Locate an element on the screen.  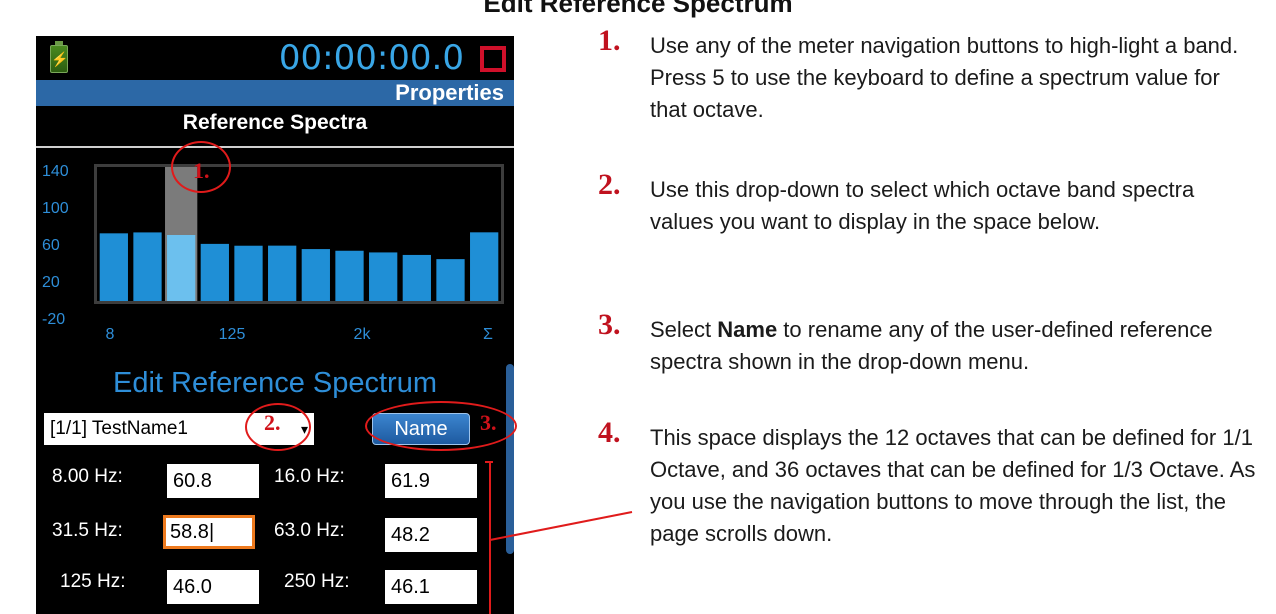
edit-title: Edit Reference Spectrum is located at coordinates (275, 383).